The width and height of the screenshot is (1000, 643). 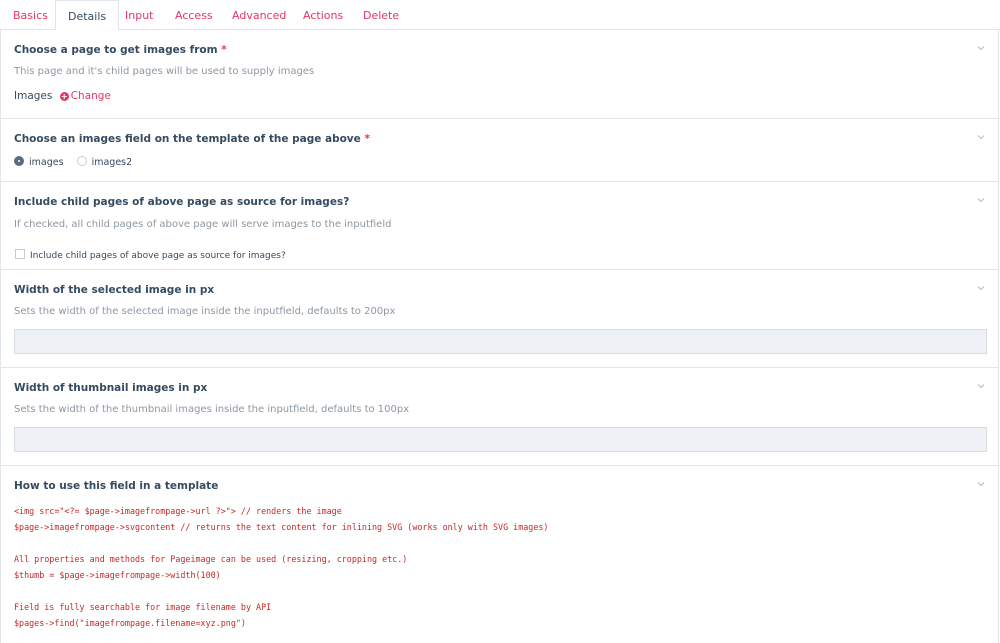 I want to click on include-children-checkbox, so click(x=20, y=254).